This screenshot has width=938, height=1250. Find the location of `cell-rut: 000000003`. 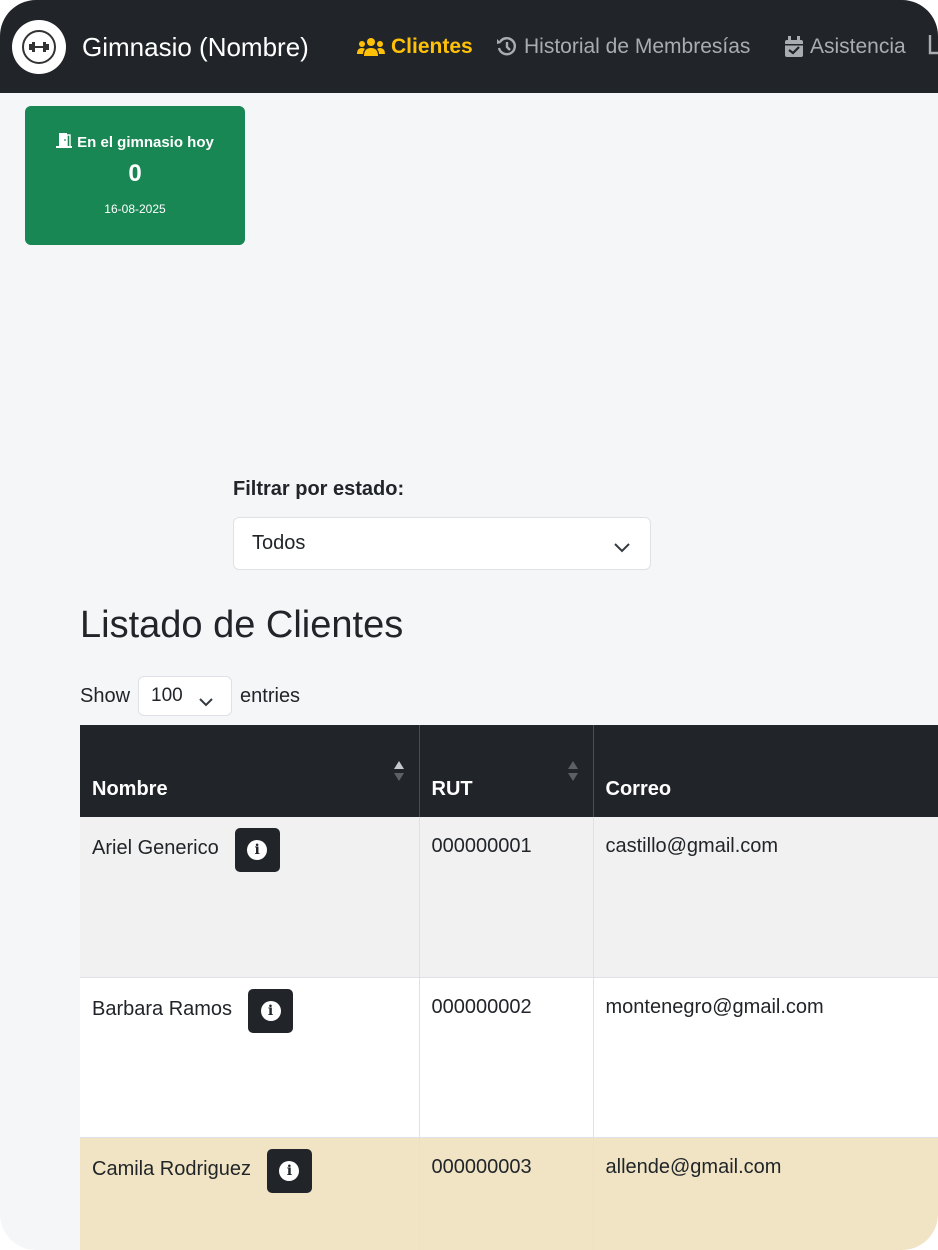

cell-rut: 000000003 is located at coordinates (506, 1193).